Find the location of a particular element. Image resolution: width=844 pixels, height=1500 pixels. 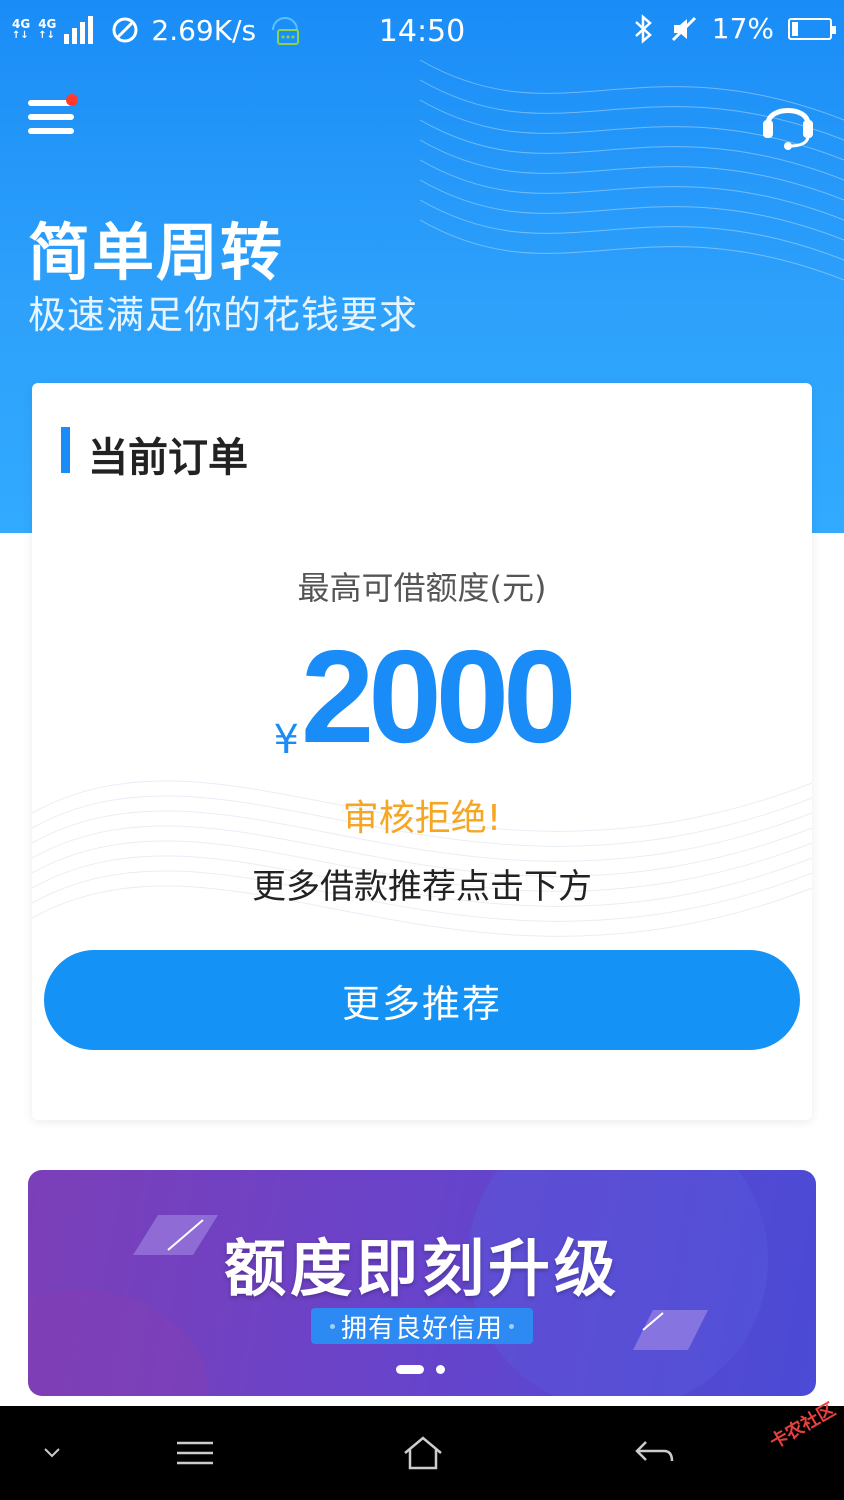

loan-amount: 2000 is located at coordinates (438, 696).